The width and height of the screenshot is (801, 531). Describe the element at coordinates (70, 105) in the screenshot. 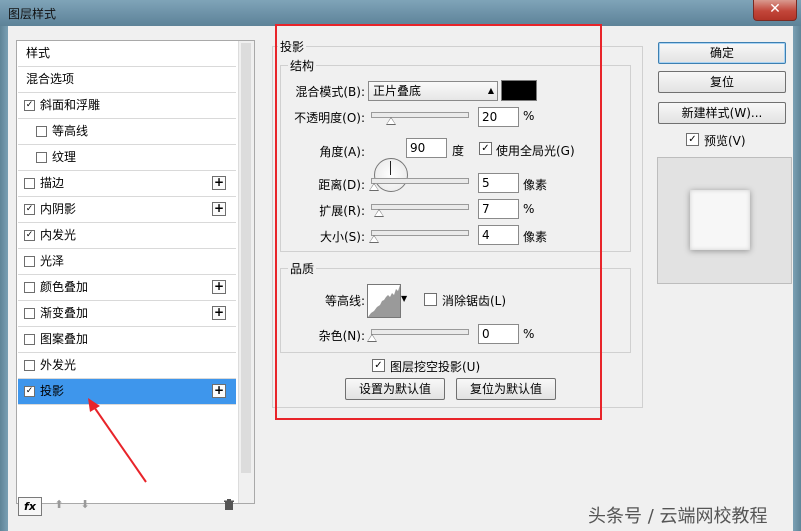

I see `style-item-label: 斜面和浮雕` at that location.